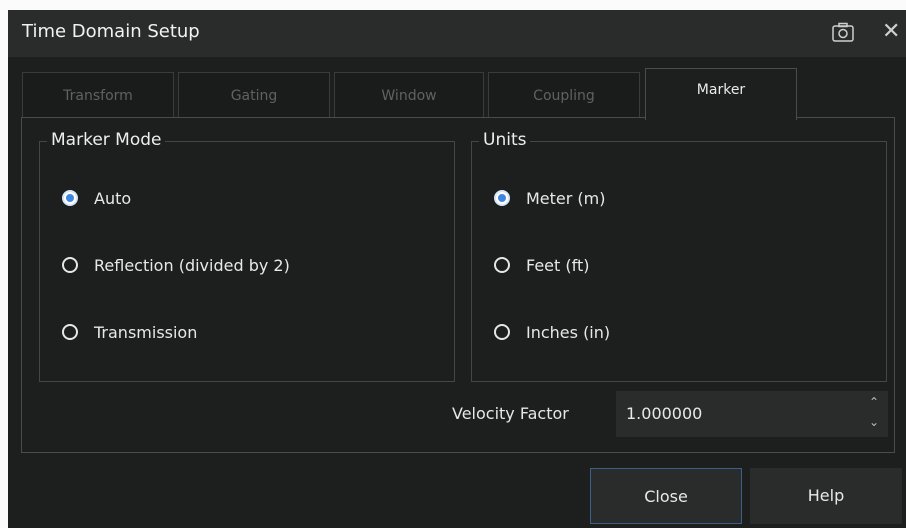  What do you see at coordinates (843, 32) in the screenshot?
I see `camera-icon` at bounding box center [843, 32].